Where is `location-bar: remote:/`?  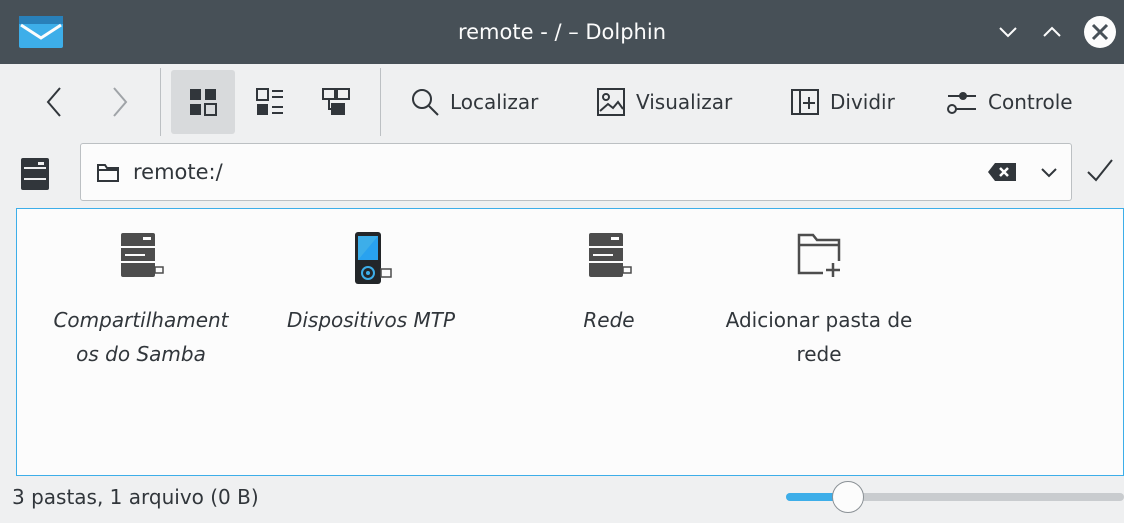
location-bar: remote:/ is located at coordinates (576, 172).